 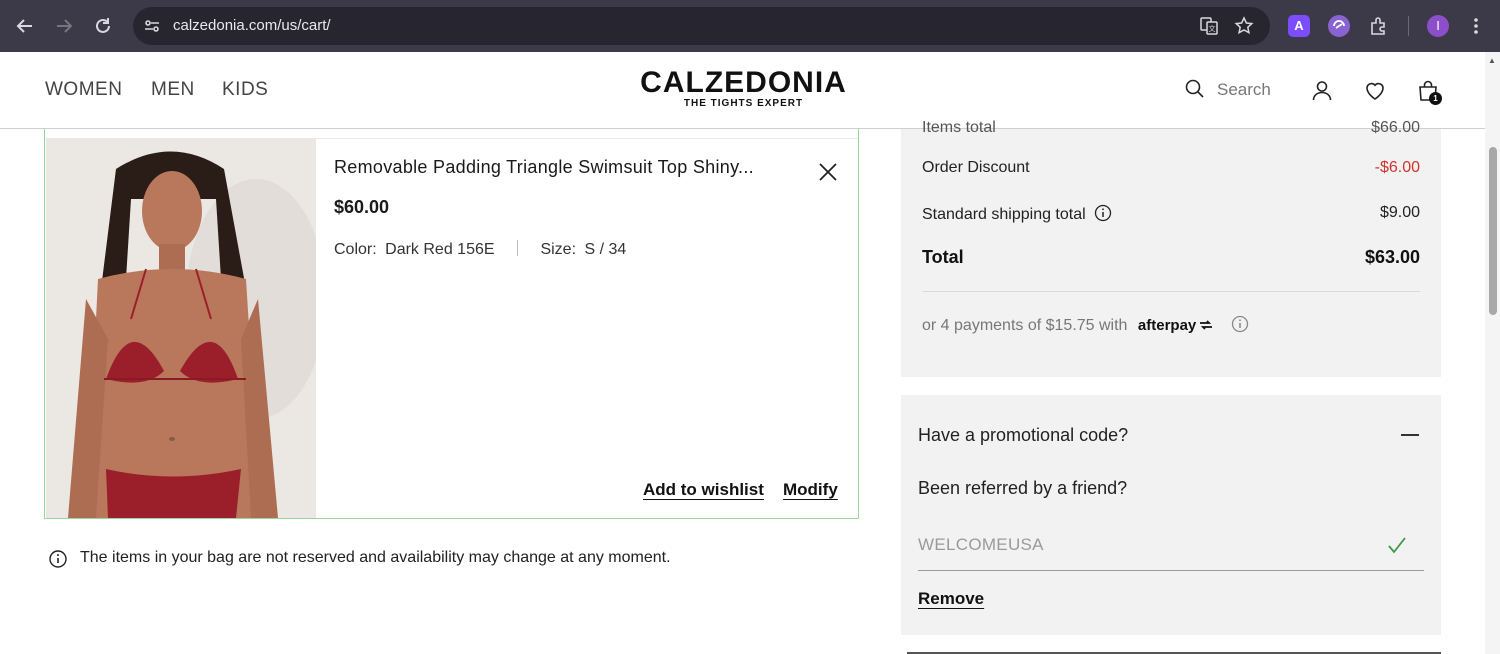 What do you see at coordinates (362, 207) in the screenshot?
I see `product-price: $60.00` at bounding box center [362, 207].